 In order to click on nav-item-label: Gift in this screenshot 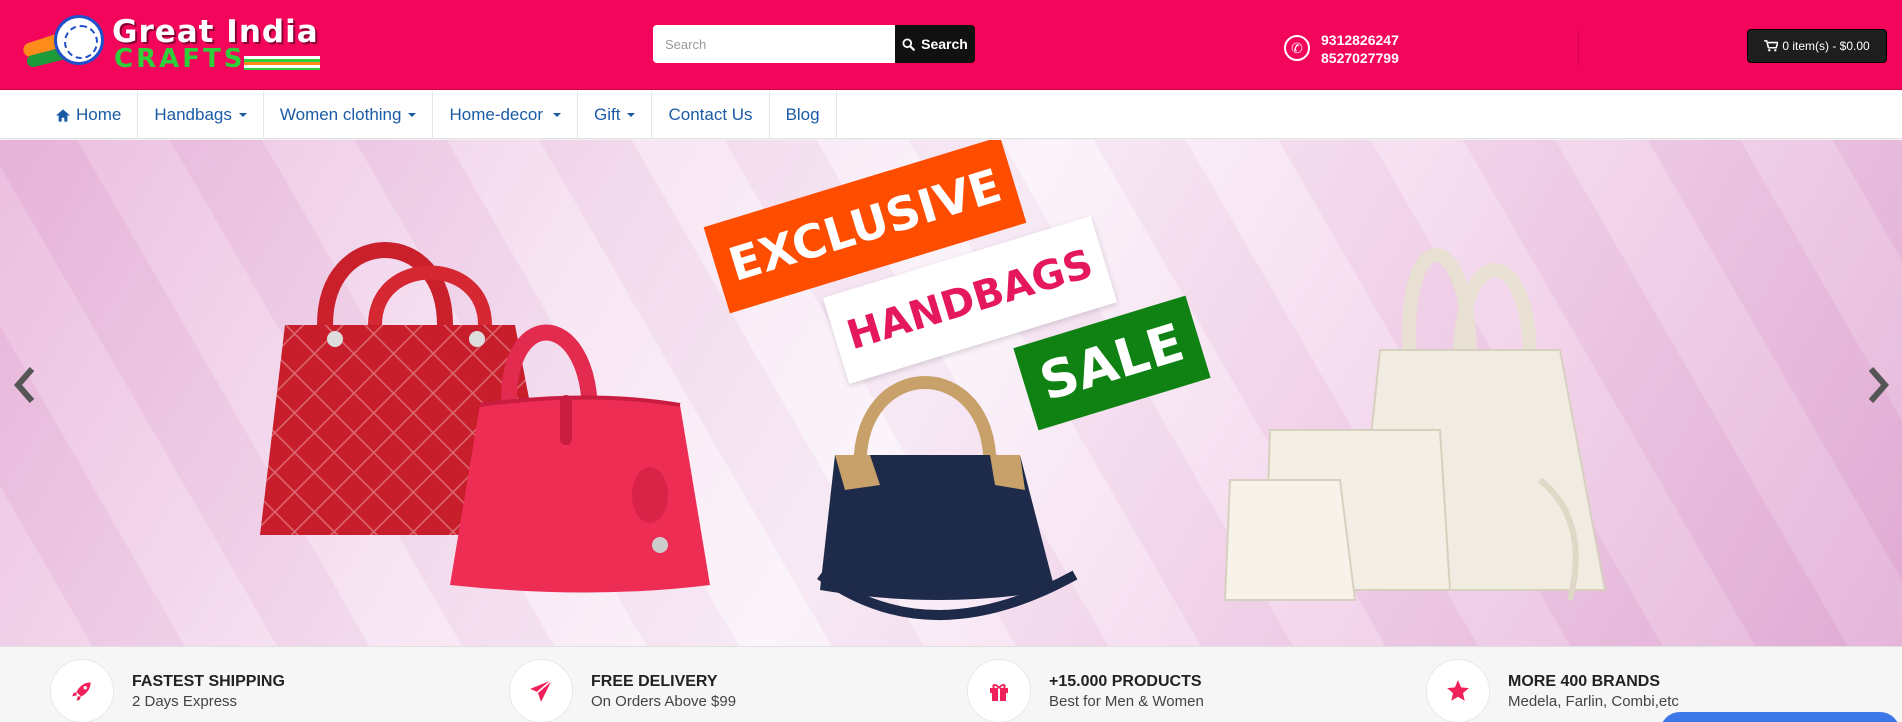, I will do `click(607, 114)`.